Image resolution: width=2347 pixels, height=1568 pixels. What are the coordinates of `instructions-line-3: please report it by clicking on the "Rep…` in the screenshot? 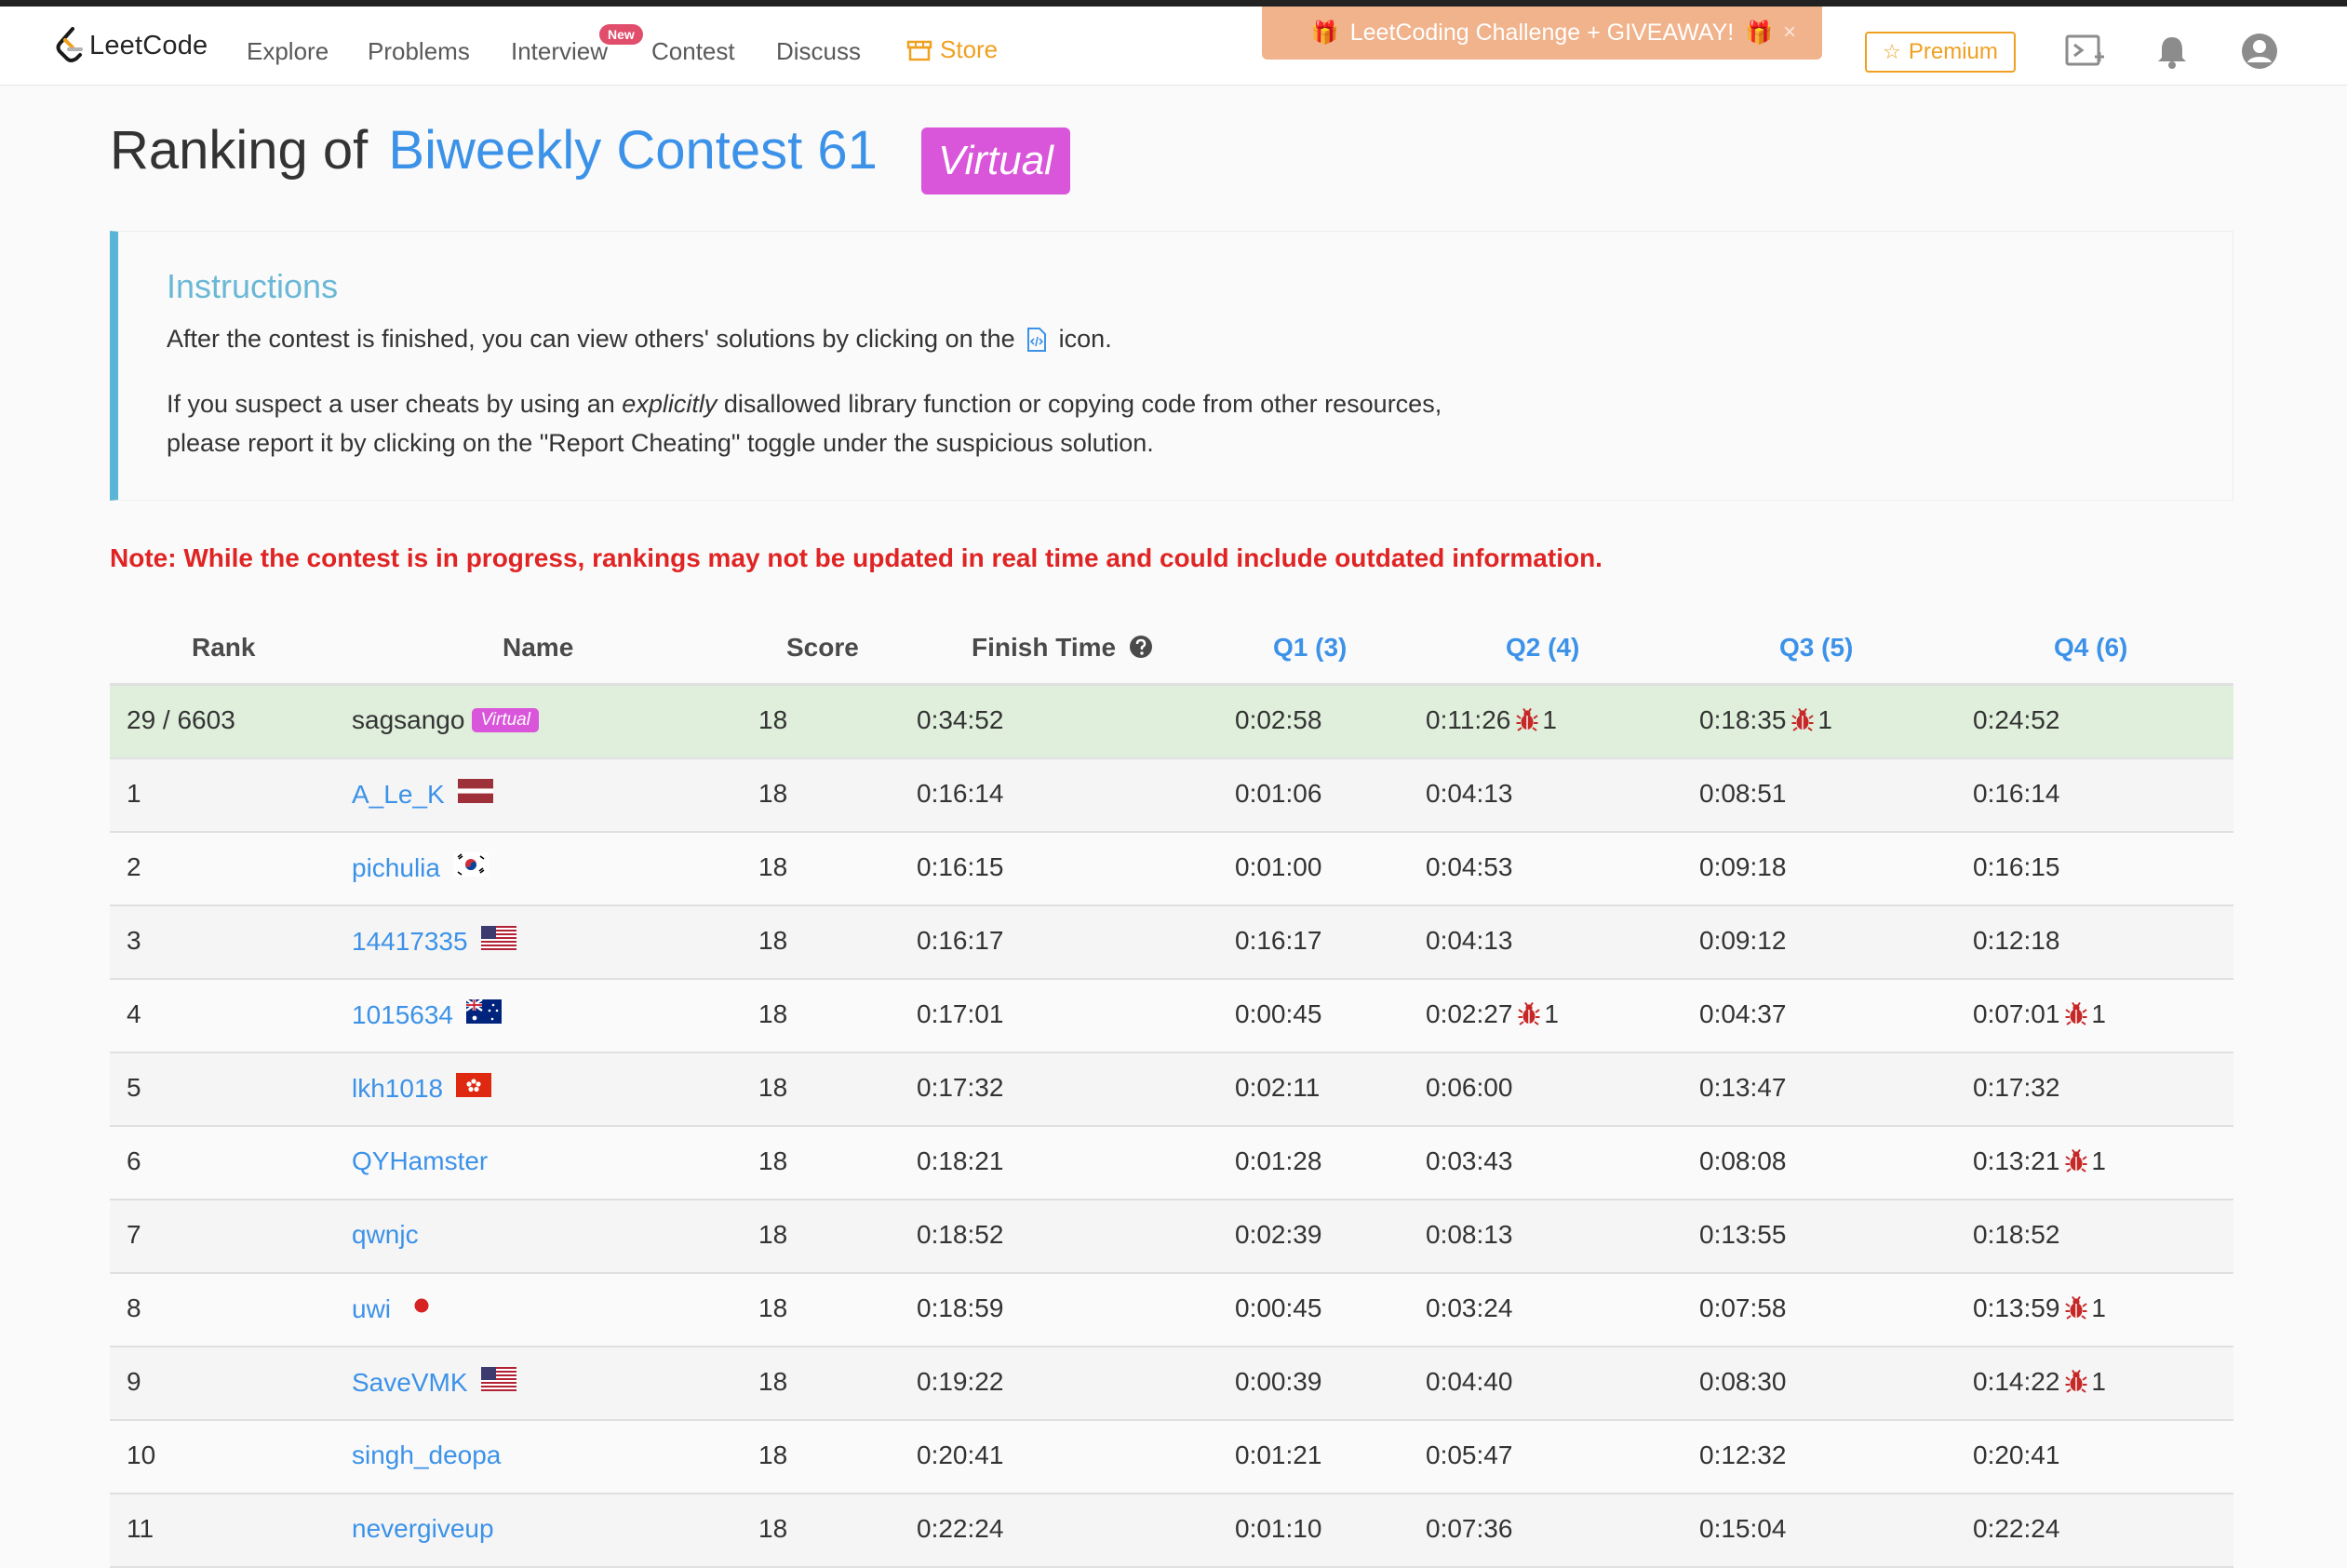 It's located at (660, 443).